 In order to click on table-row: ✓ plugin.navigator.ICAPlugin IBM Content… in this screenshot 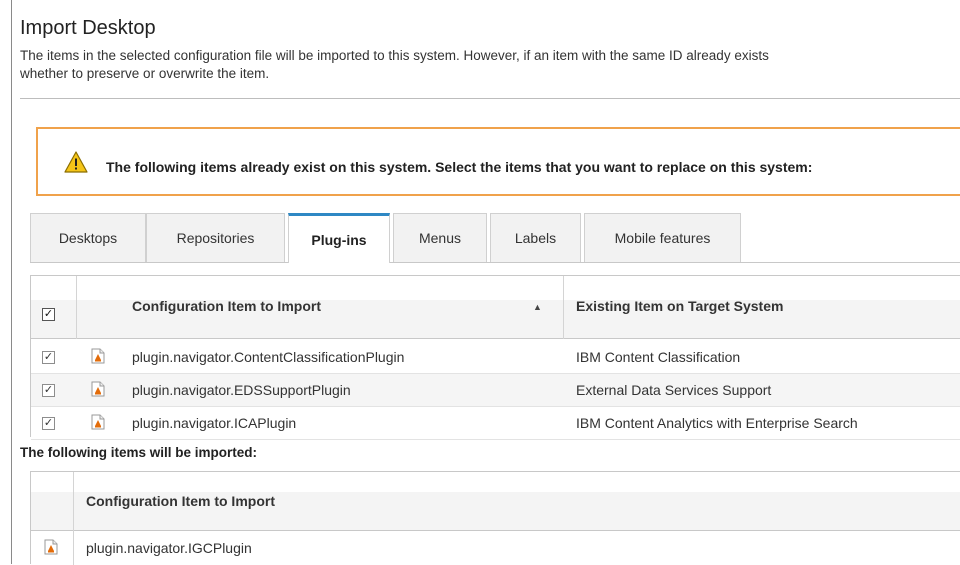, I will do `click(495, 423)`.